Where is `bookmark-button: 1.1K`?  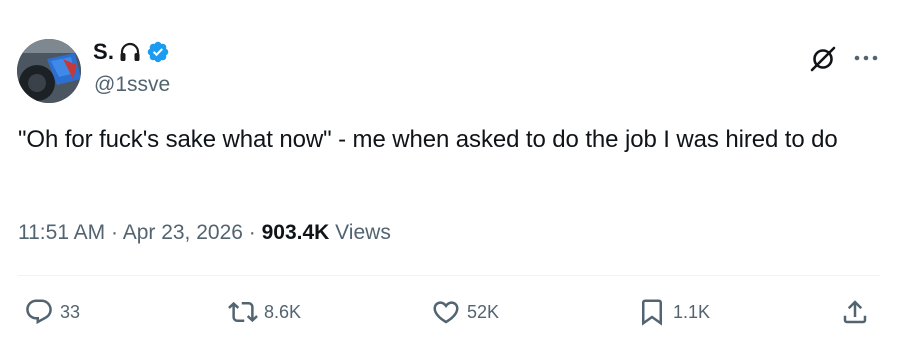 bookmark-button: 1.1K is located at coordinates (673, 312).